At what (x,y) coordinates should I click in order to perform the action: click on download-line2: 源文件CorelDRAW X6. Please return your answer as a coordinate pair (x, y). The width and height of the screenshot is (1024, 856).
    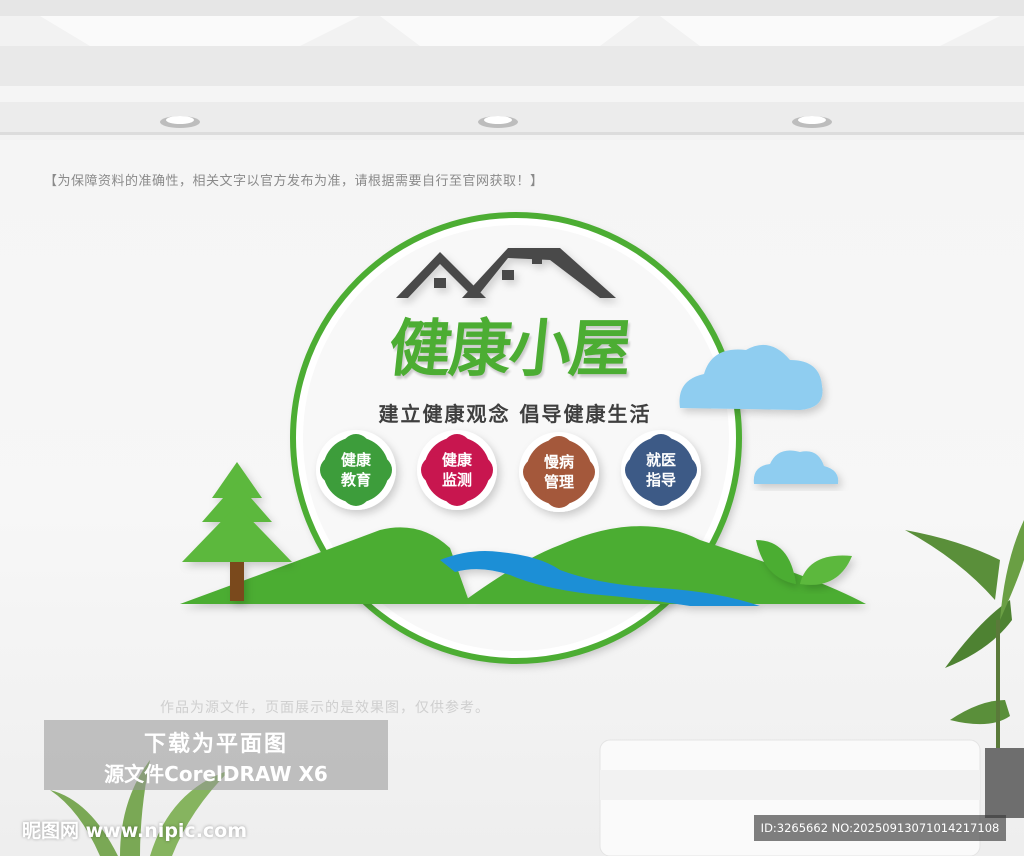
    Looking at the image, I should click on (216, 774).